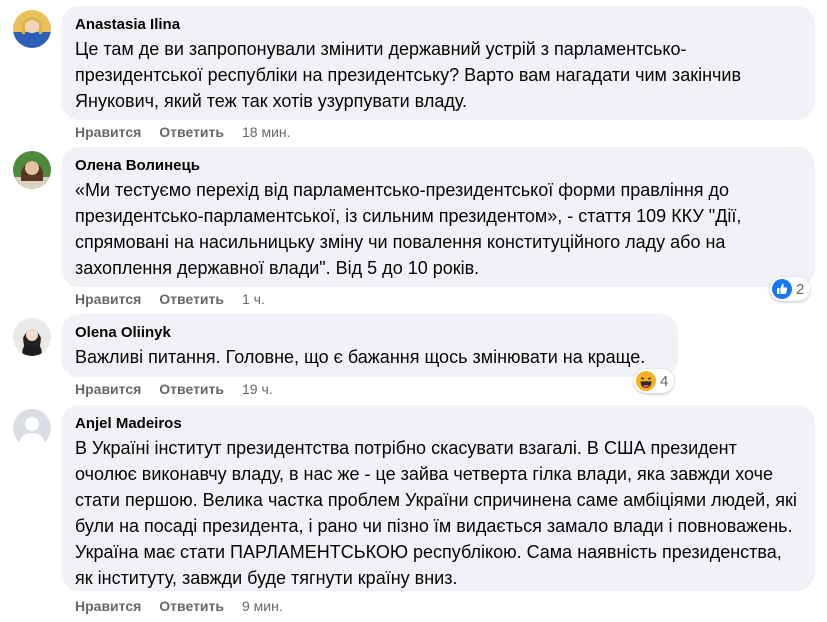 This screenshot has width=827, height=622. I want to click on comment-actions: Нравится Ответить 19 ч., so click(174, 389).